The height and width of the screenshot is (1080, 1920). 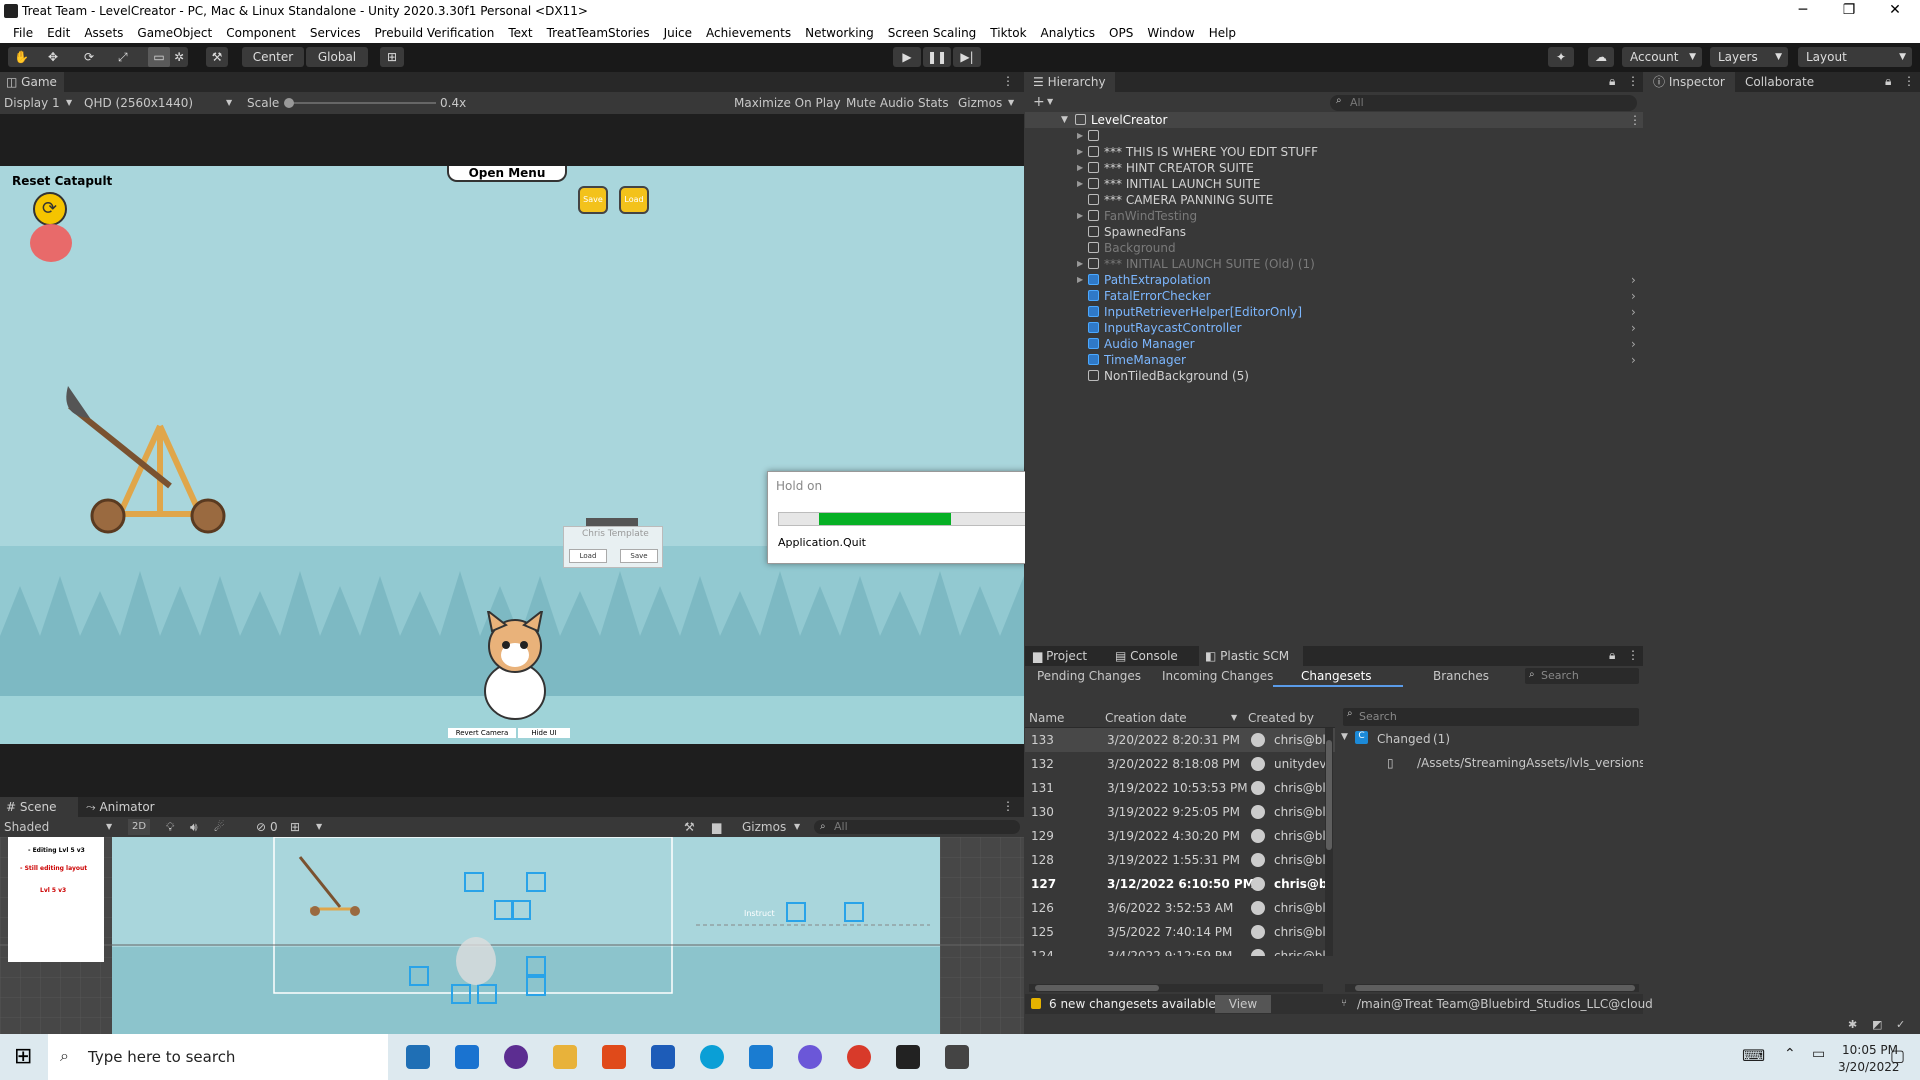 I want to click on changed-group: ▼ C Changed (1), so click(x=1491, y=740).